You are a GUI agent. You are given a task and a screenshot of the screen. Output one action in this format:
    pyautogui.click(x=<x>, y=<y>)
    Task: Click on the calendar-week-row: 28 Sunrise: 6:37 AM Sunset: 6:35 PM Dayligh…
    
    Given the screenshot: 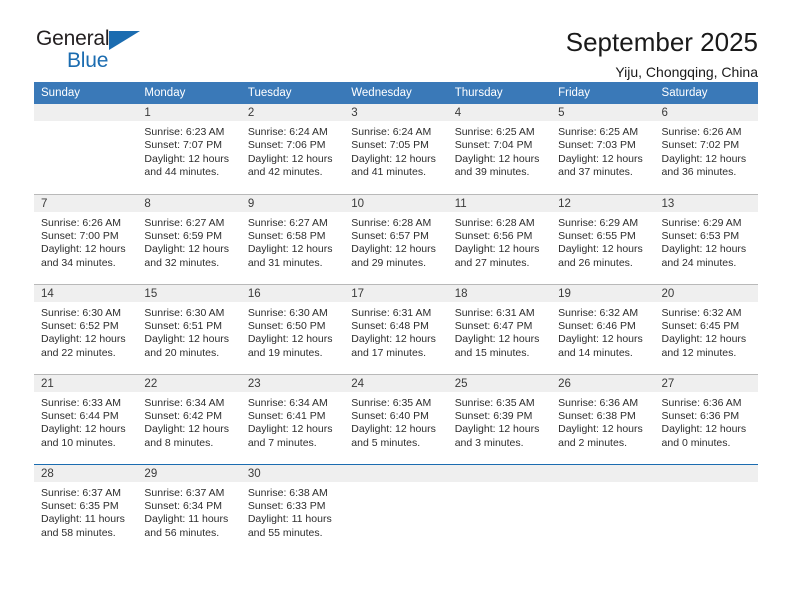 What is the action you would take?
    pyautogui.click(x=396, y=511)
    